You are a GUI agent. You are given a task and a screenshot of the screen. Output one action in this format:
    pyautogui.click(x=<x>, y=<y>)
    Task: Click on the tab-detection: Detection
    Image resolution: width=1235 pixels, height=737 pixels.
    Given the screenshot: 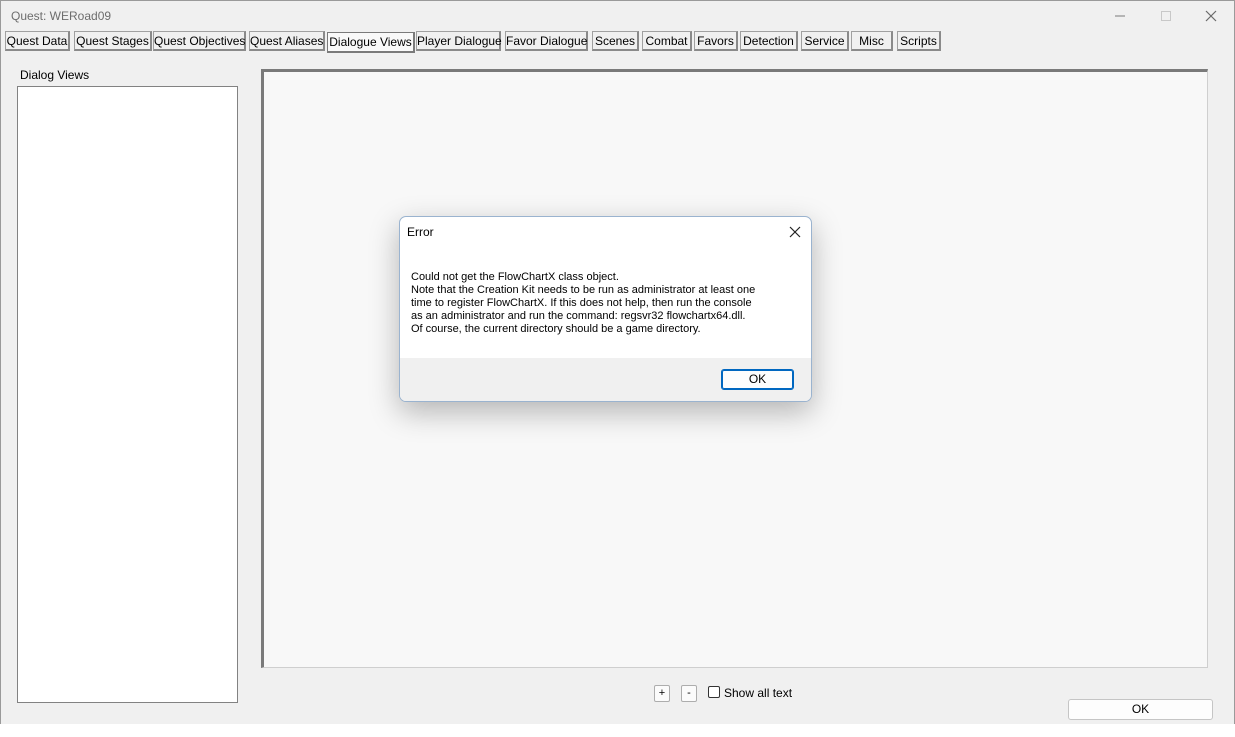 What is the action you would take?
    pyautogui.click(x=769, y=41)
    